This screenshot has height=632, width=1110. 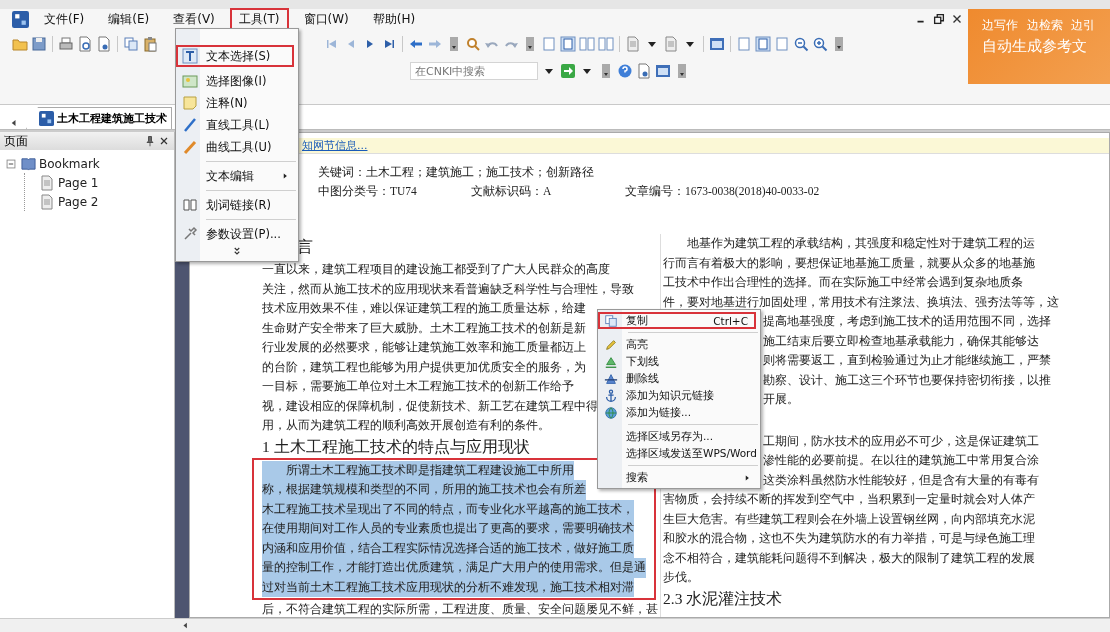 I want to click on menu-item: 文本编辑, so click(x=237, y=176).